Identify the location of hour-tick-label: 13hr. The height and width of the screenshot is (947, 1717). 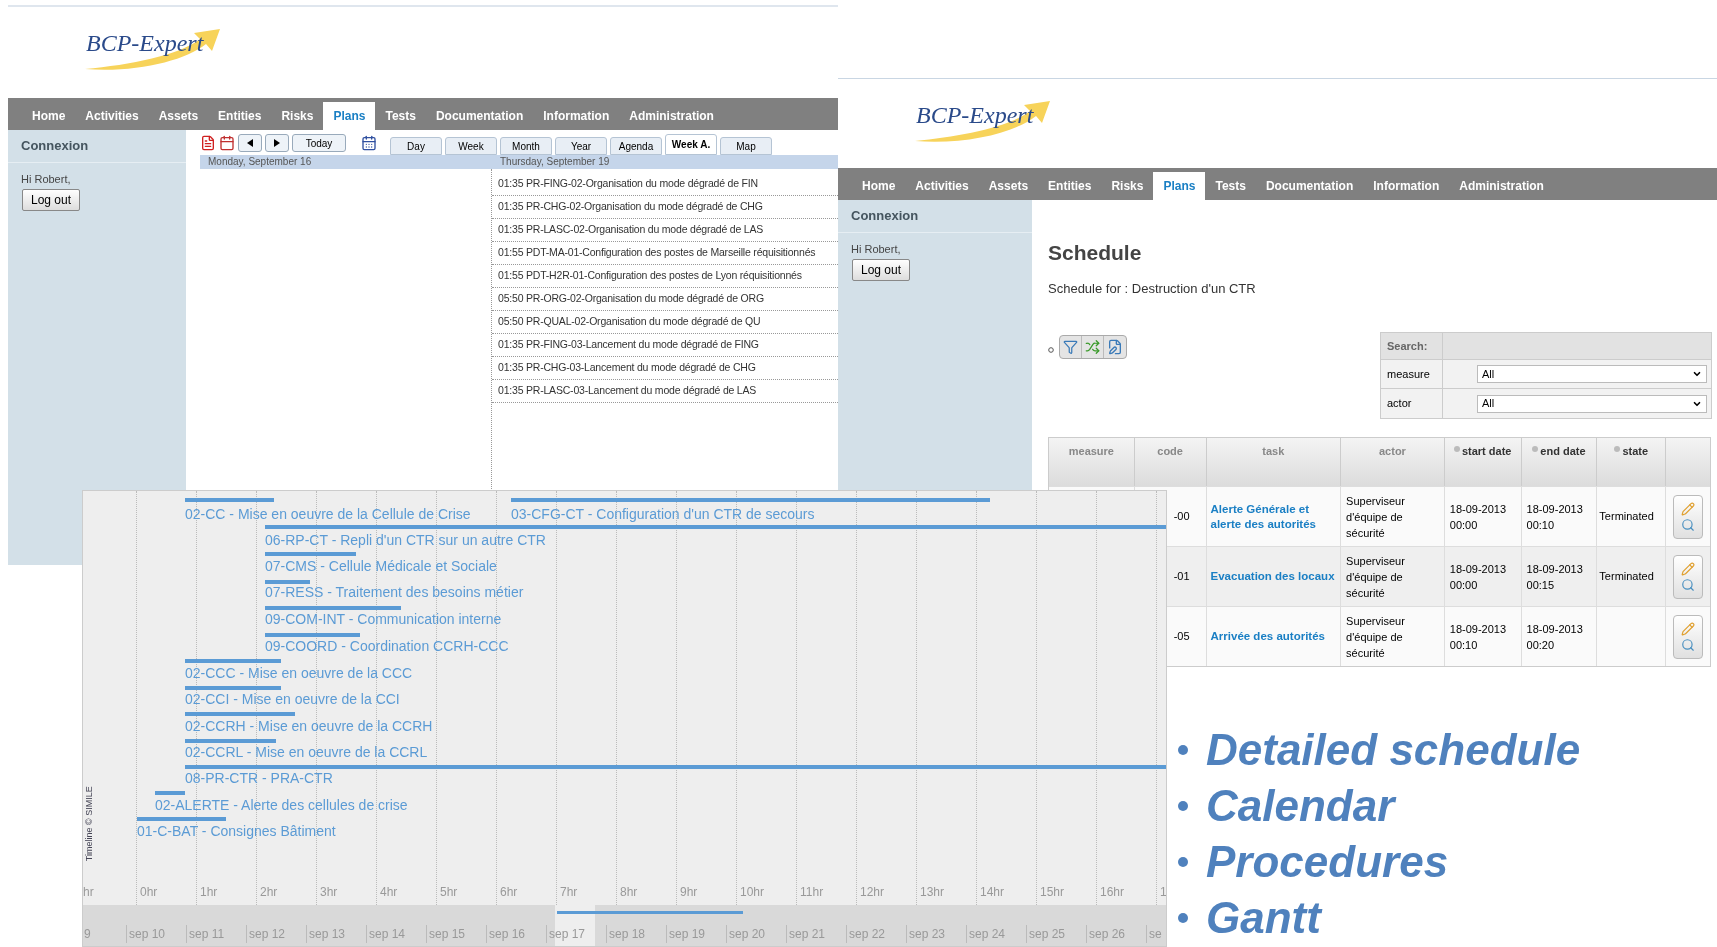
(932, 892).